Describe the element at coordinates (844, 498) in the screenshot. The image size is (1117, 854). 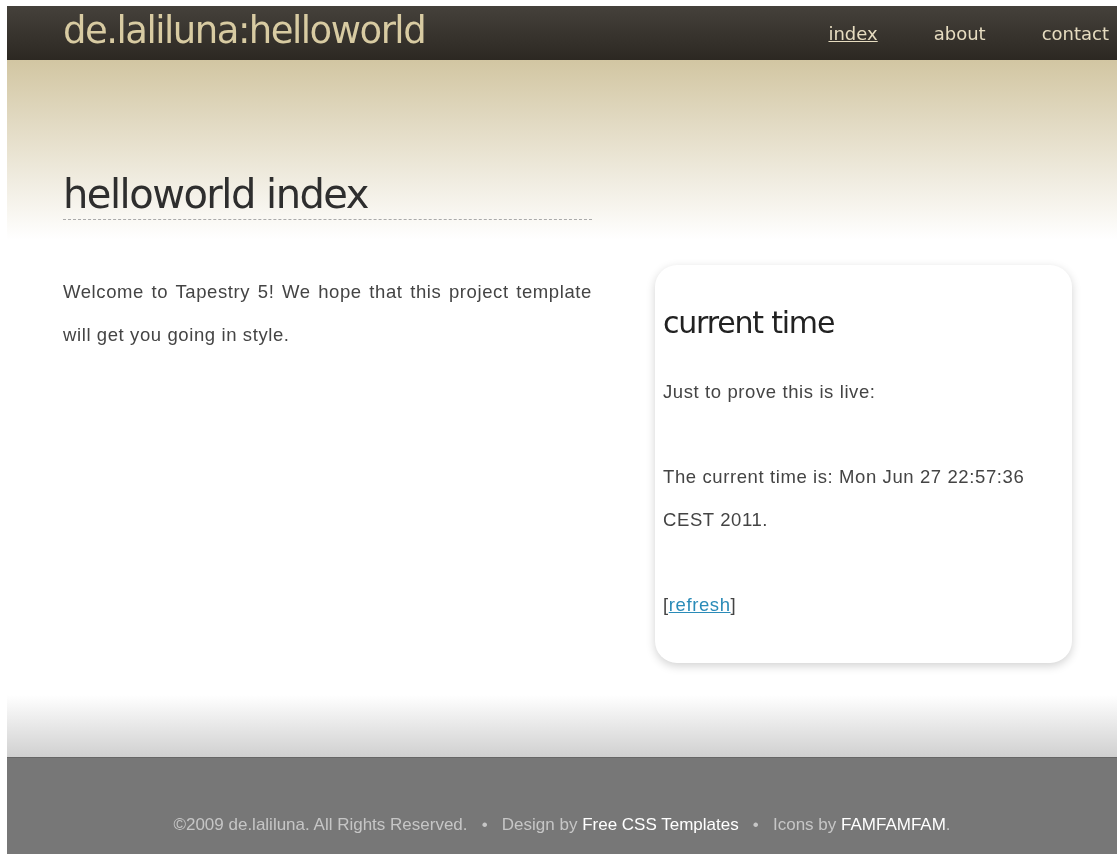
I see `sidebar-paragraph: The current time is: Mon Jun 27 22:57:36 CEST 2011.` at that location.